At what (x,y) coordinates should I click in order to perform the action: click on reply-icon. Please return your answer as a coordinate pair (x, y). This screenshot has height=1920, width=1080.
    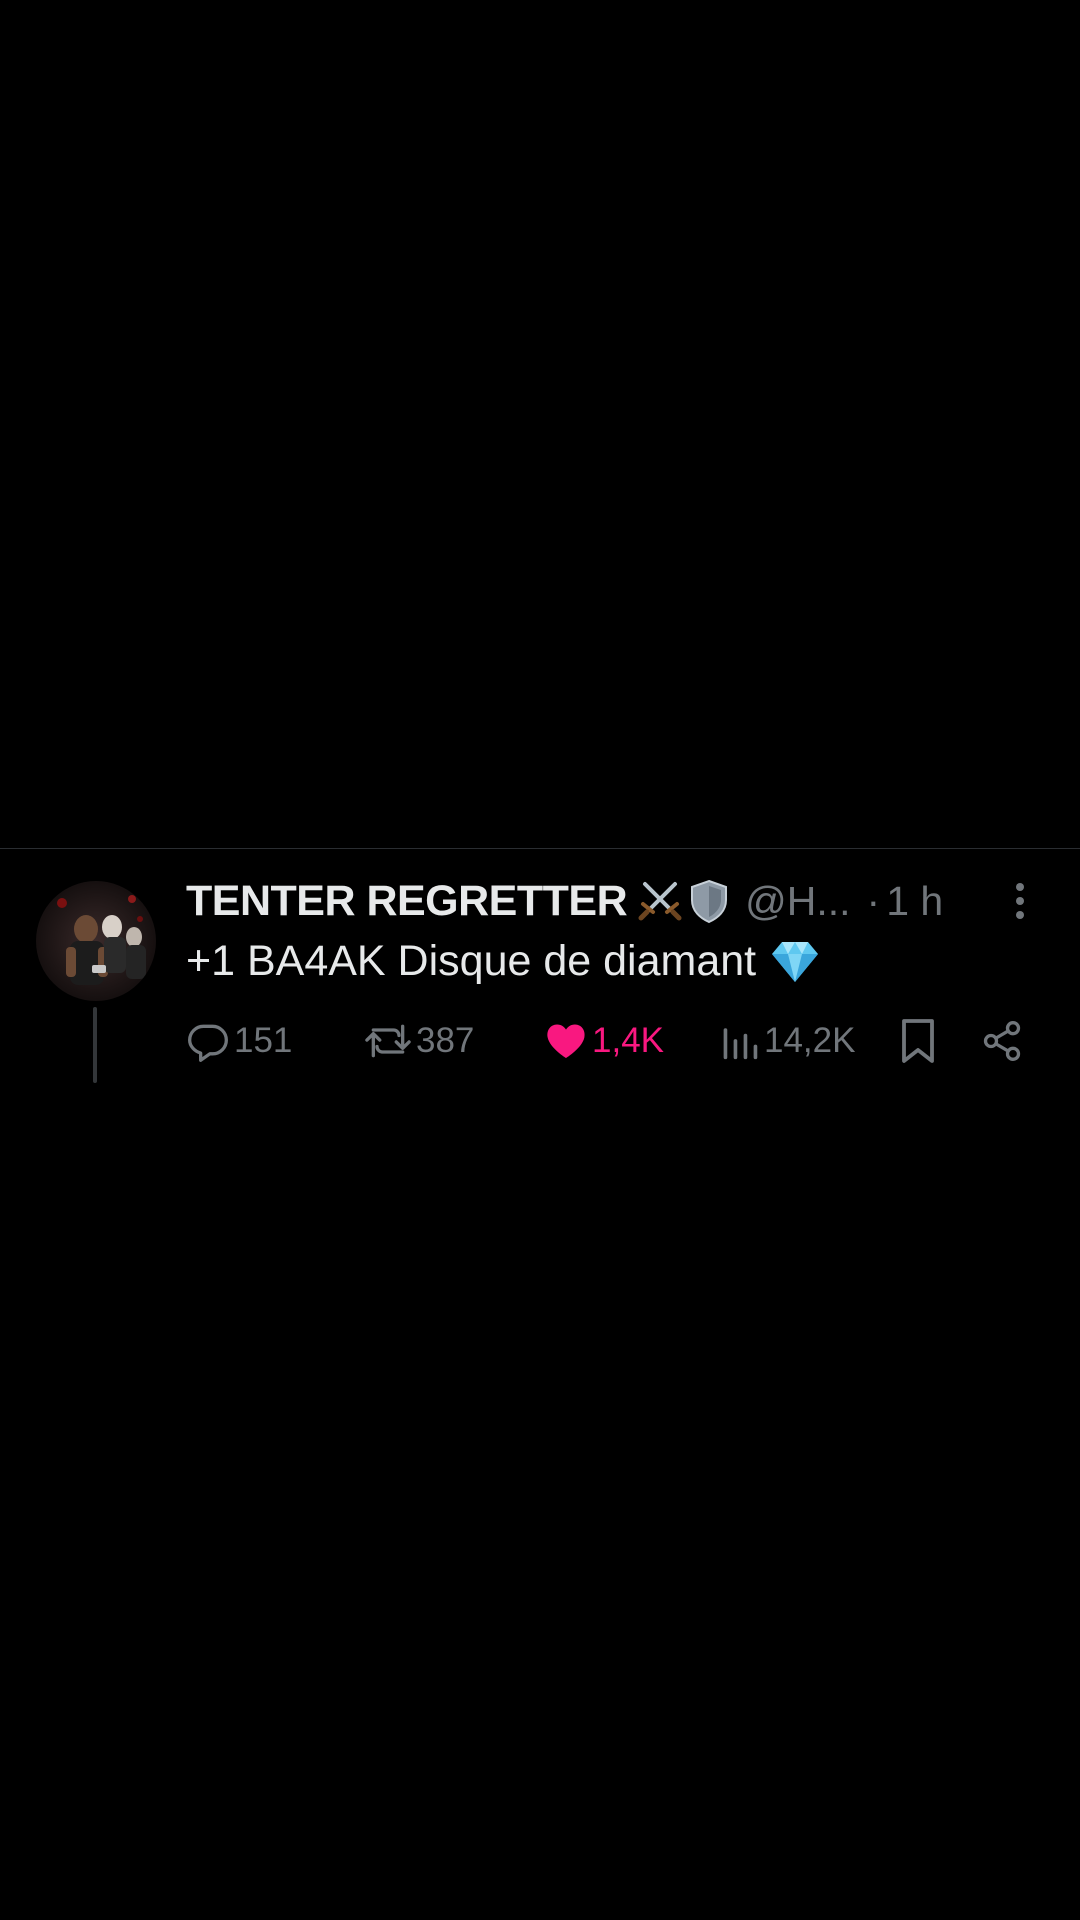
    Looking at the image, I should click on (208, 1041).